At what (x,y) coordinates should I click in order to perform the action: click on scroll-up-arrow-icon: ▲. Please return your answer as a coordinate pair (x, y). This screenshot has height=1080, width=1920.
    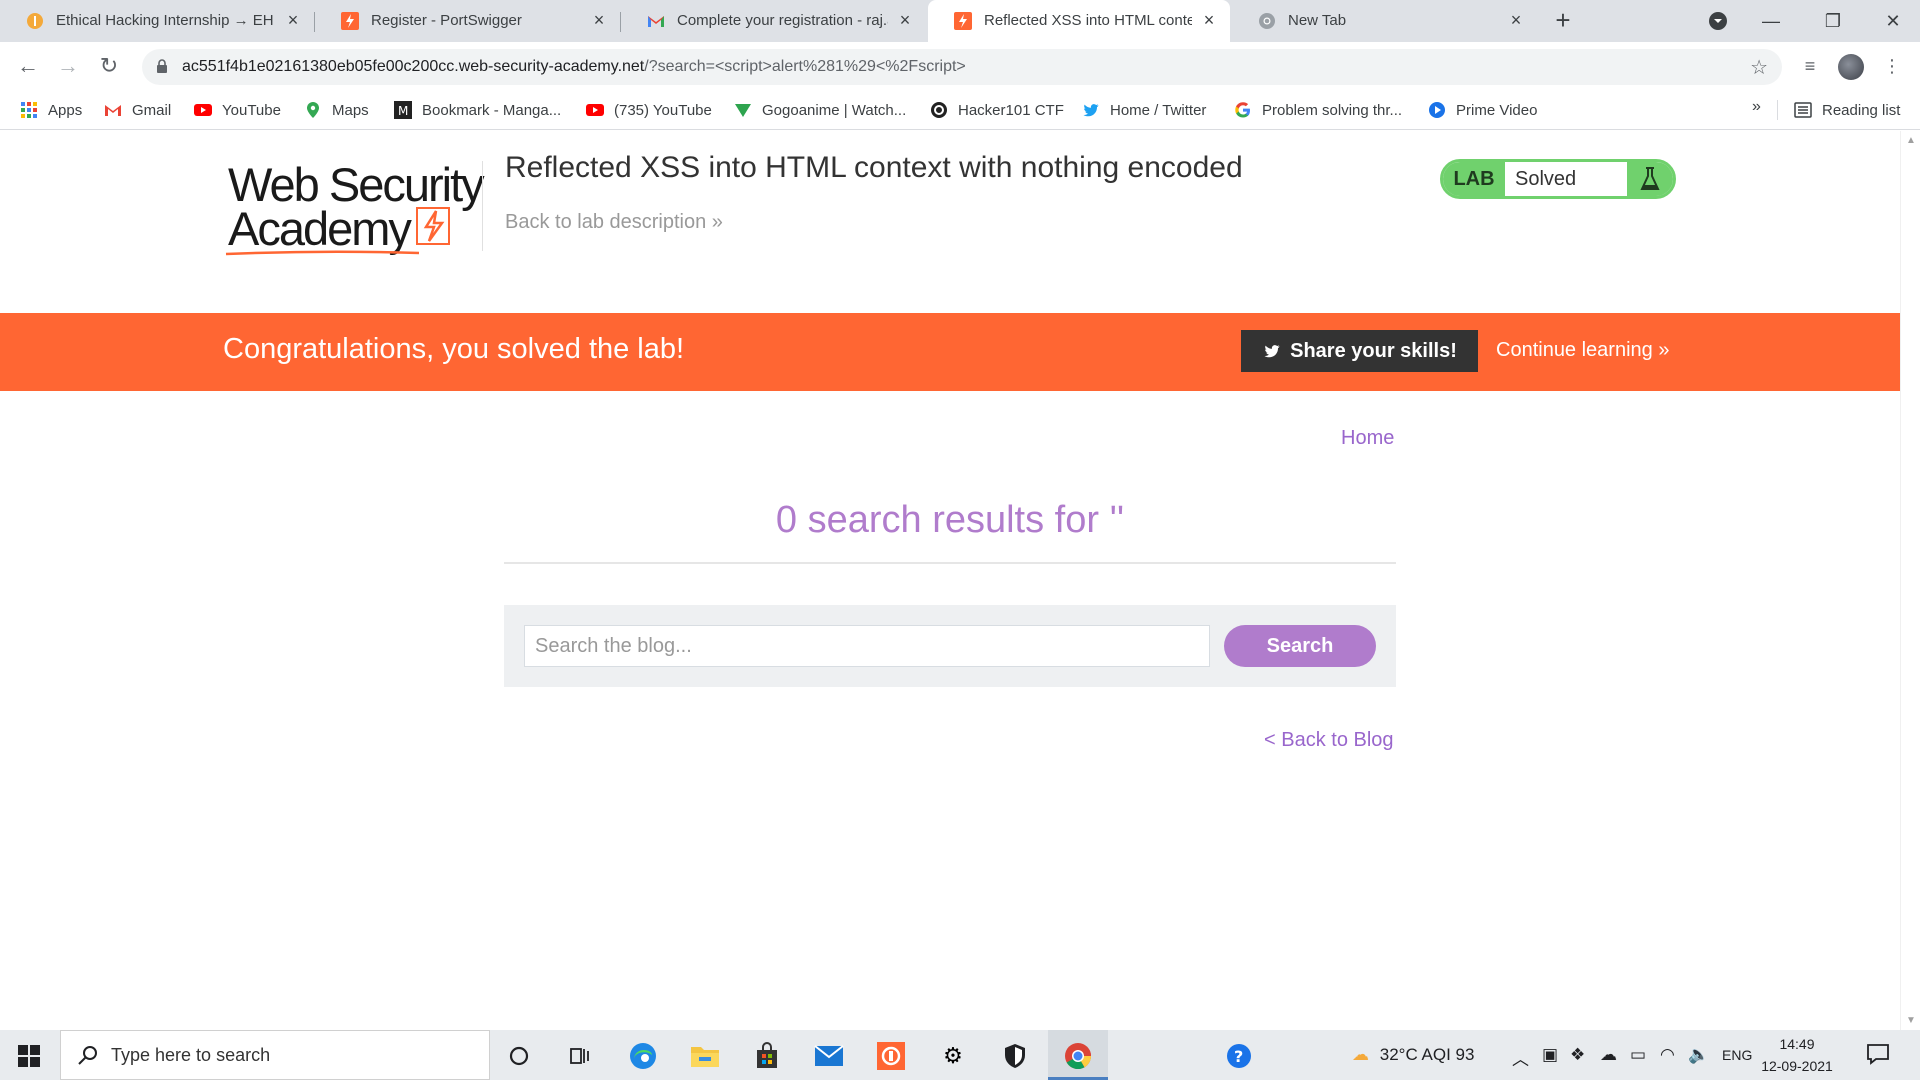
    Looking at the image, I should click on (1911, 140).